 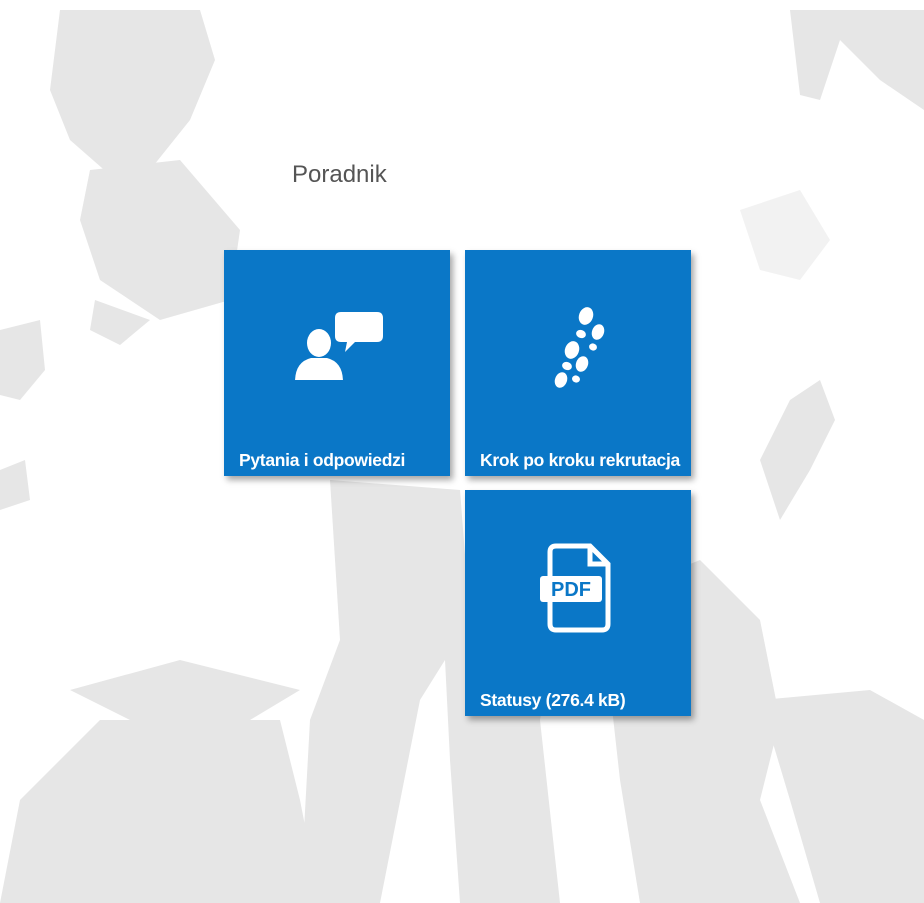 What do you see at coordinates (578, 348) in the screenshot?
I see `footprints-icon` at bounding box center [578, 348].